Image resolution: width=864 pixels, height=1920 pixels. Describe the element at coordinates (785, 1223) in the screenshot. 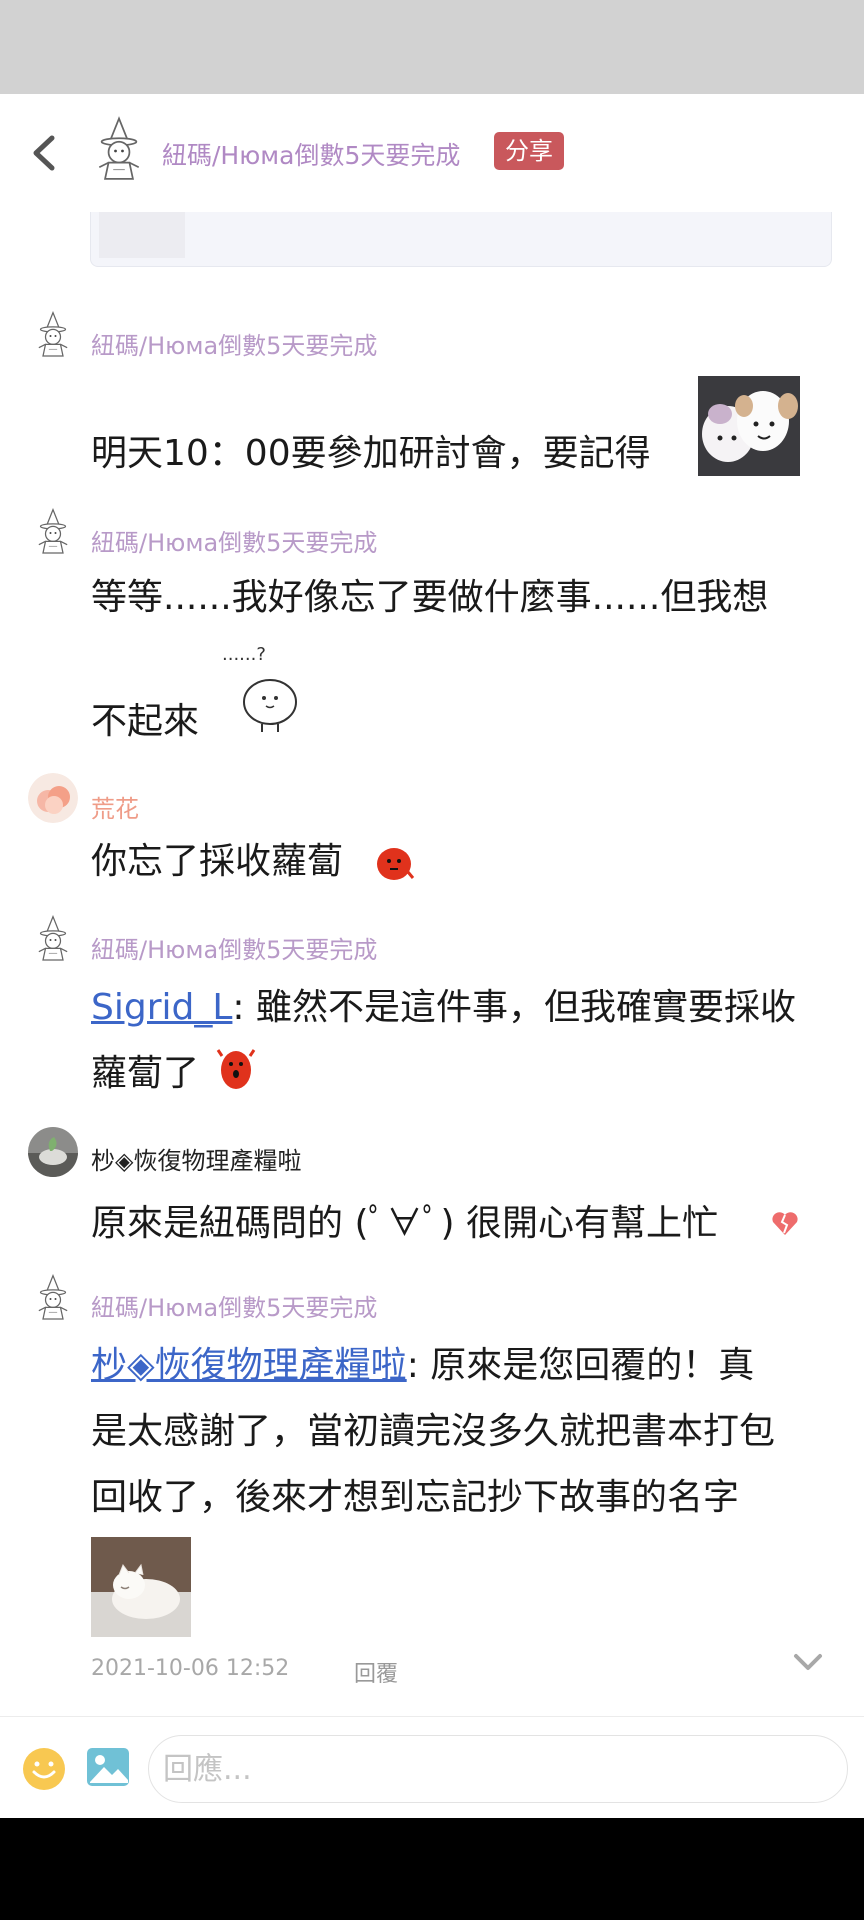

I see `broken-heart-emoji` at that location.